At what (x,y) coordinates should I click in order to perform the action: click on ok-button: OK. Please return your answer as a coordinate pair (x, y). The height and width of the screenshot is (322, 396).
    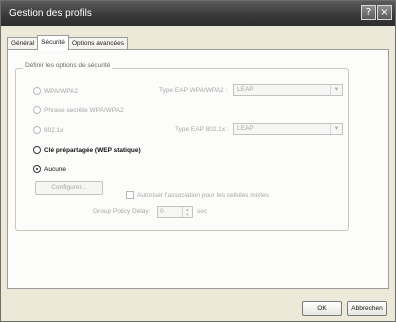
    Looking at the image, I should click on (322, 308).